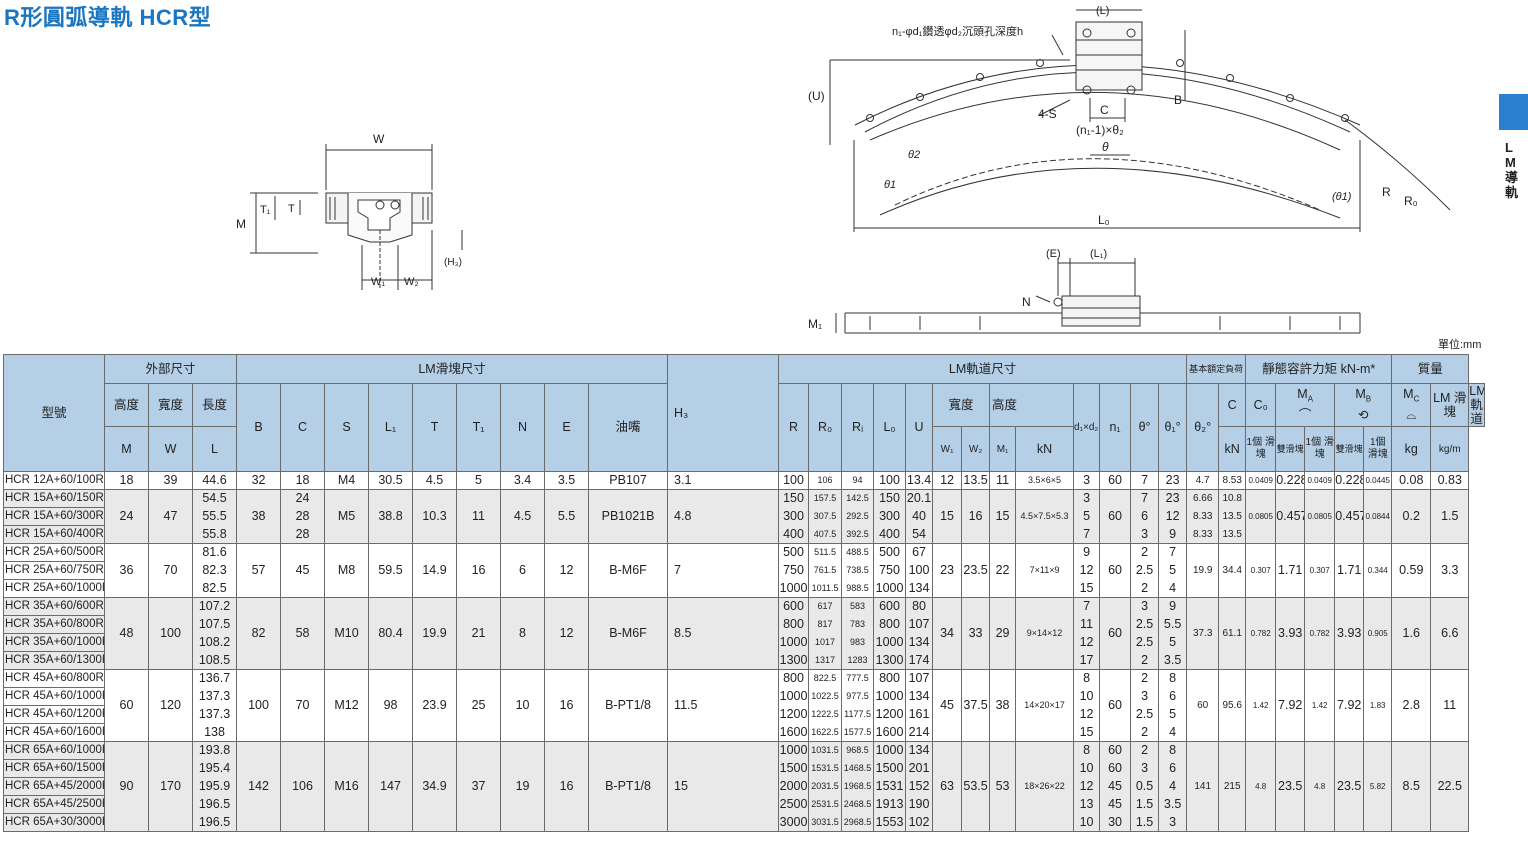 The image size is (1528, 849). What do you see at coordinates (567, 516) in the screenshot?
I see `cell-e: 5.5` at bounding box center [567, 516].